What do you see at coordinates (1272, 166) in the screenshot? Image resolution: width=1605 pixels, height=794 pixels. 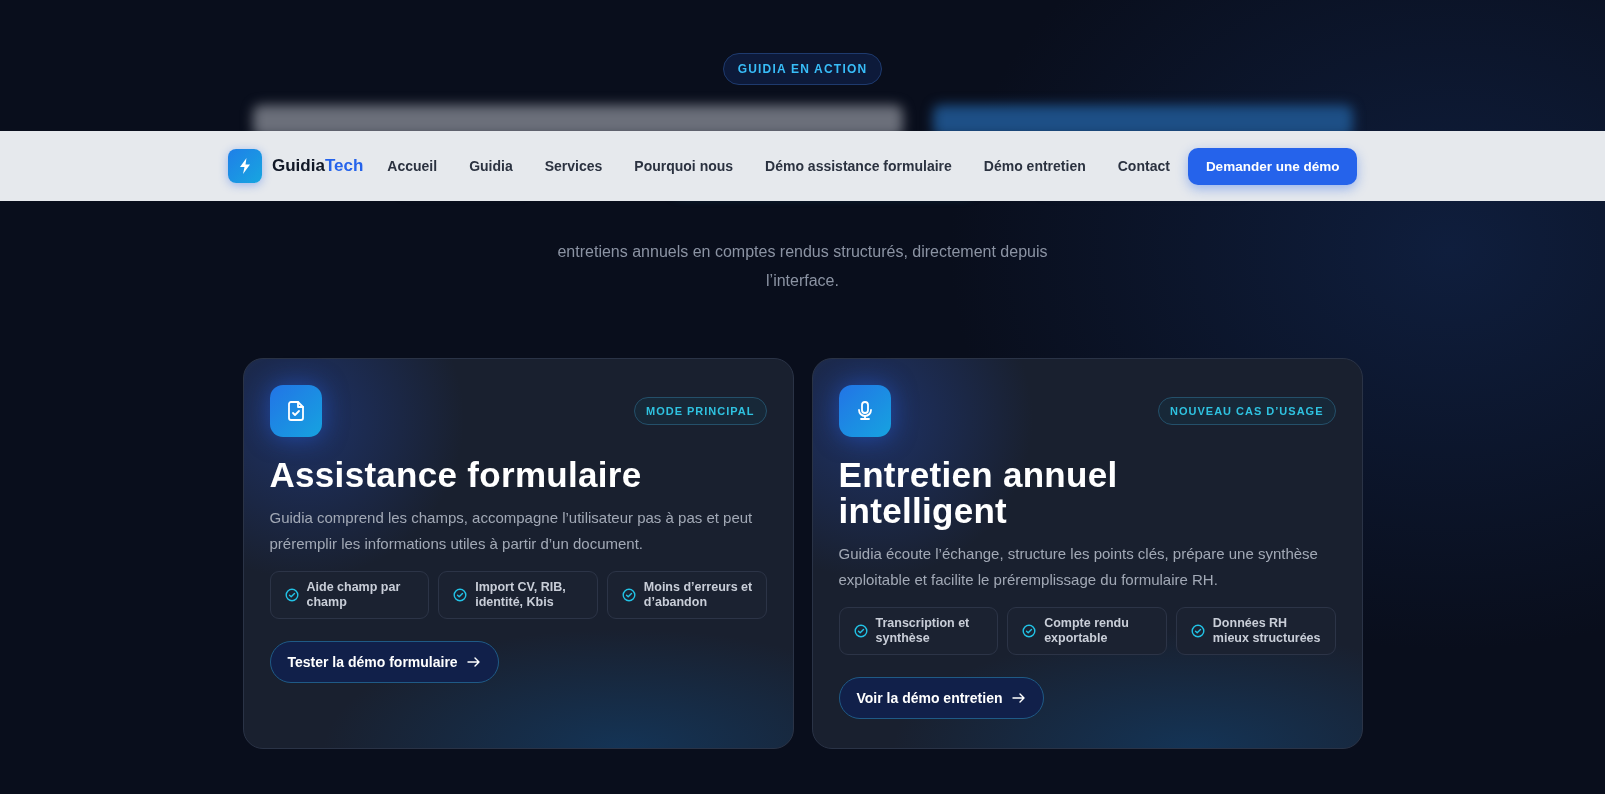 I see `request-demo-button: Demander une démo` at bounding box center [1272, 166].